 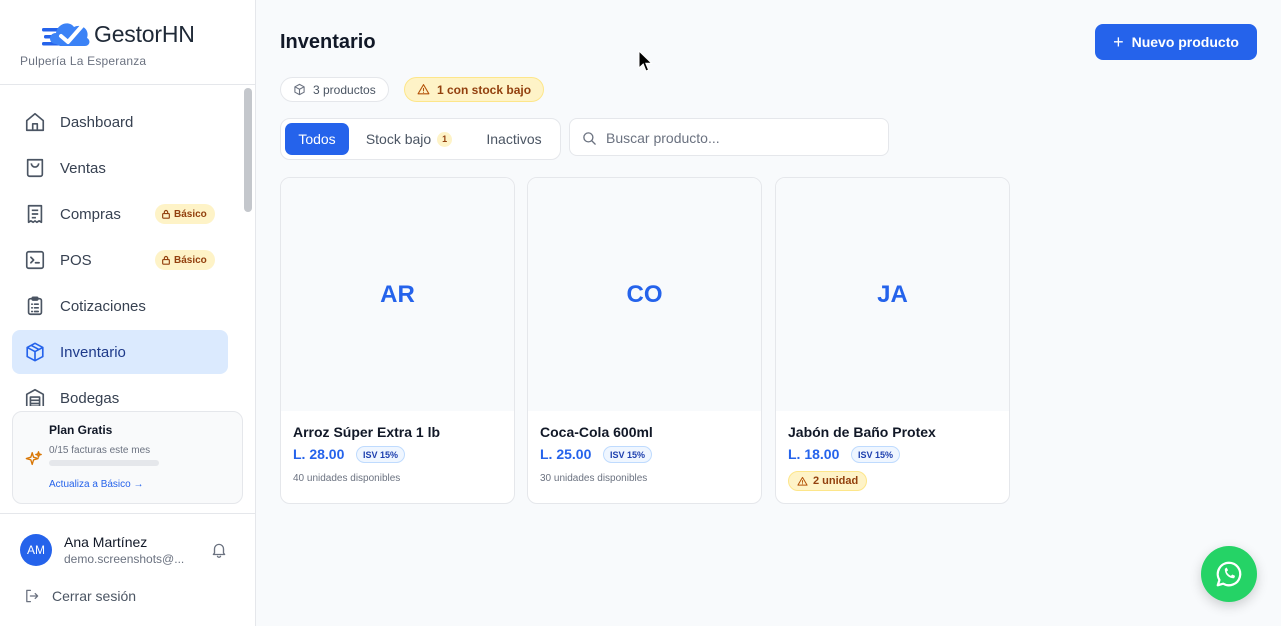 What do you see at coordinates (35, 397) in the screenshot?
I see `warehouse-icon` at bounding box center [35, 397].